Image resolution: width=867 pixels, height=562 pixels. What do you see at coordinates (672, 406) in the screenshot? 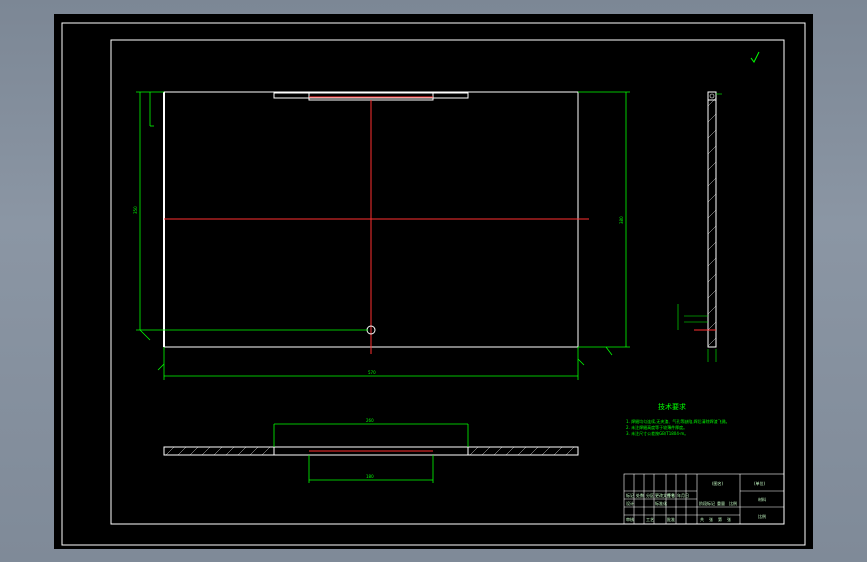
I see `tech-notes-heading: 技术要求` at bounding box center [672, 406].